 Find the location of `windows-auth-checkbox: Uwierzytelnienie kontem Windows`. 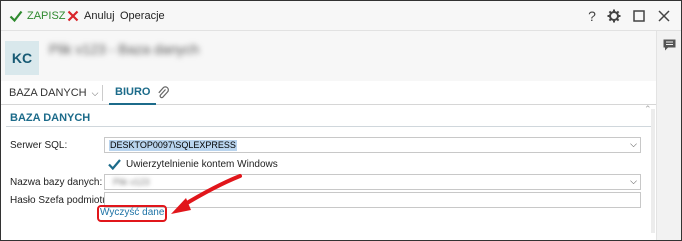

windows-auth-checkbox: Uwierzytelnienie kontem Windows is located at coordinates (193, 164).